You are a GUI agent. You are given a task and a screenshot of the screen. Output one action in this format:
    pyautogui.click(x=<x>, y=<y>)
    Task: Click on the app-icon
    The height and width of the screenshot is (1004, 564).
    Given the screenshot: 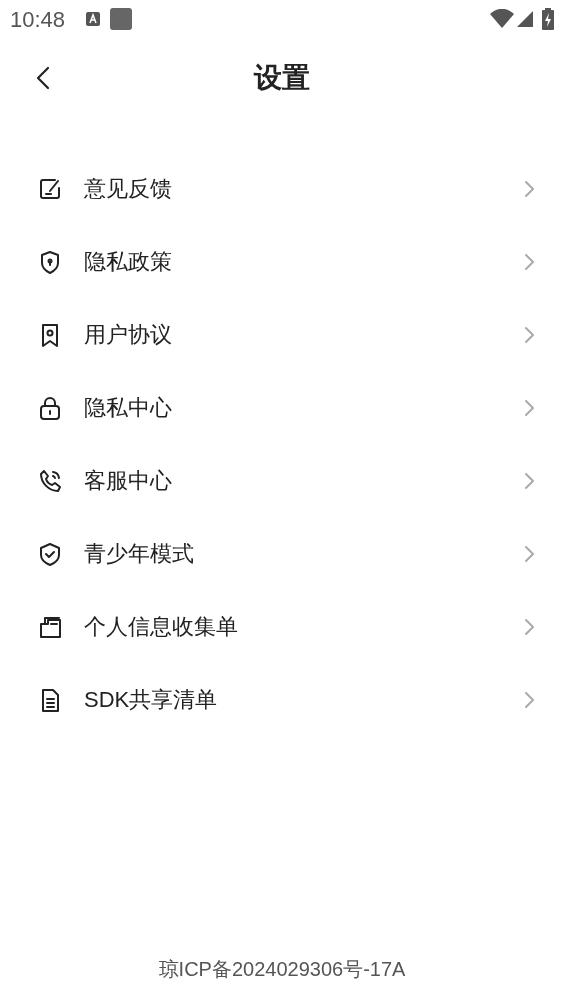 What is the action you would take?
    pyautogui.click(x=121, y=19)
    